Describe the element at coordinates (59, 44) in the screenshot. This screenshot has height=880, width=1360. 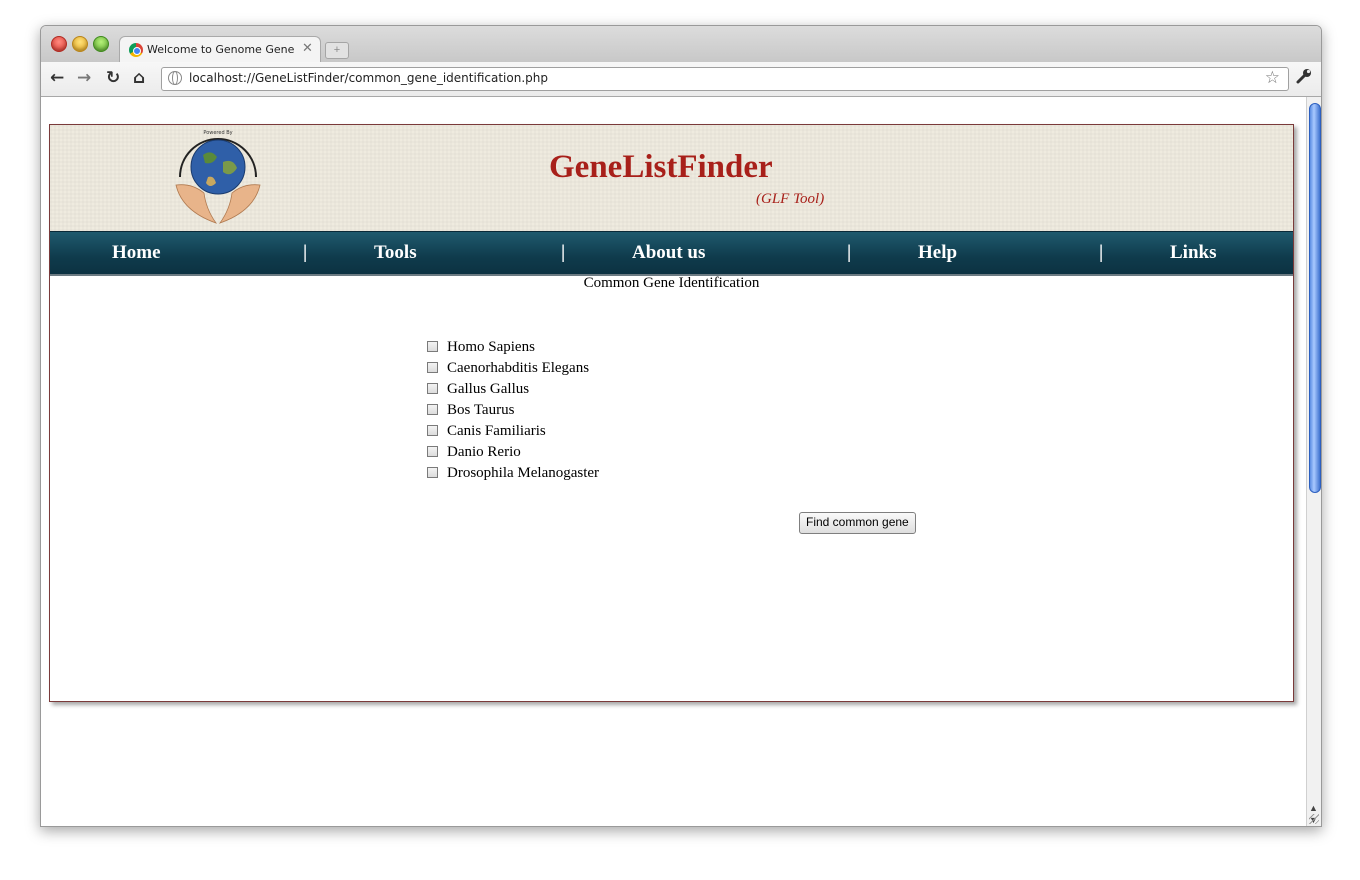
I see `close-window-button` at that location.